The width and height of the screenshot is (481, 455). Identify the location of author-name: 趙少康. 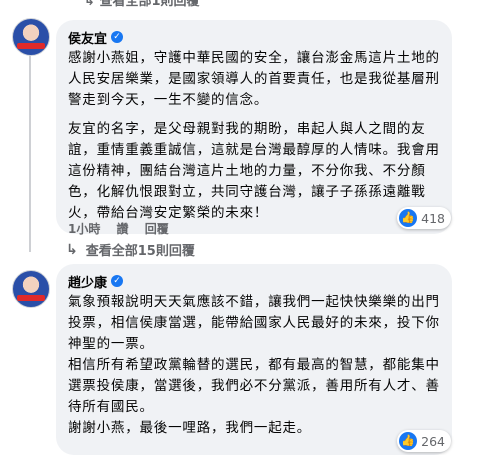
(87, 281).